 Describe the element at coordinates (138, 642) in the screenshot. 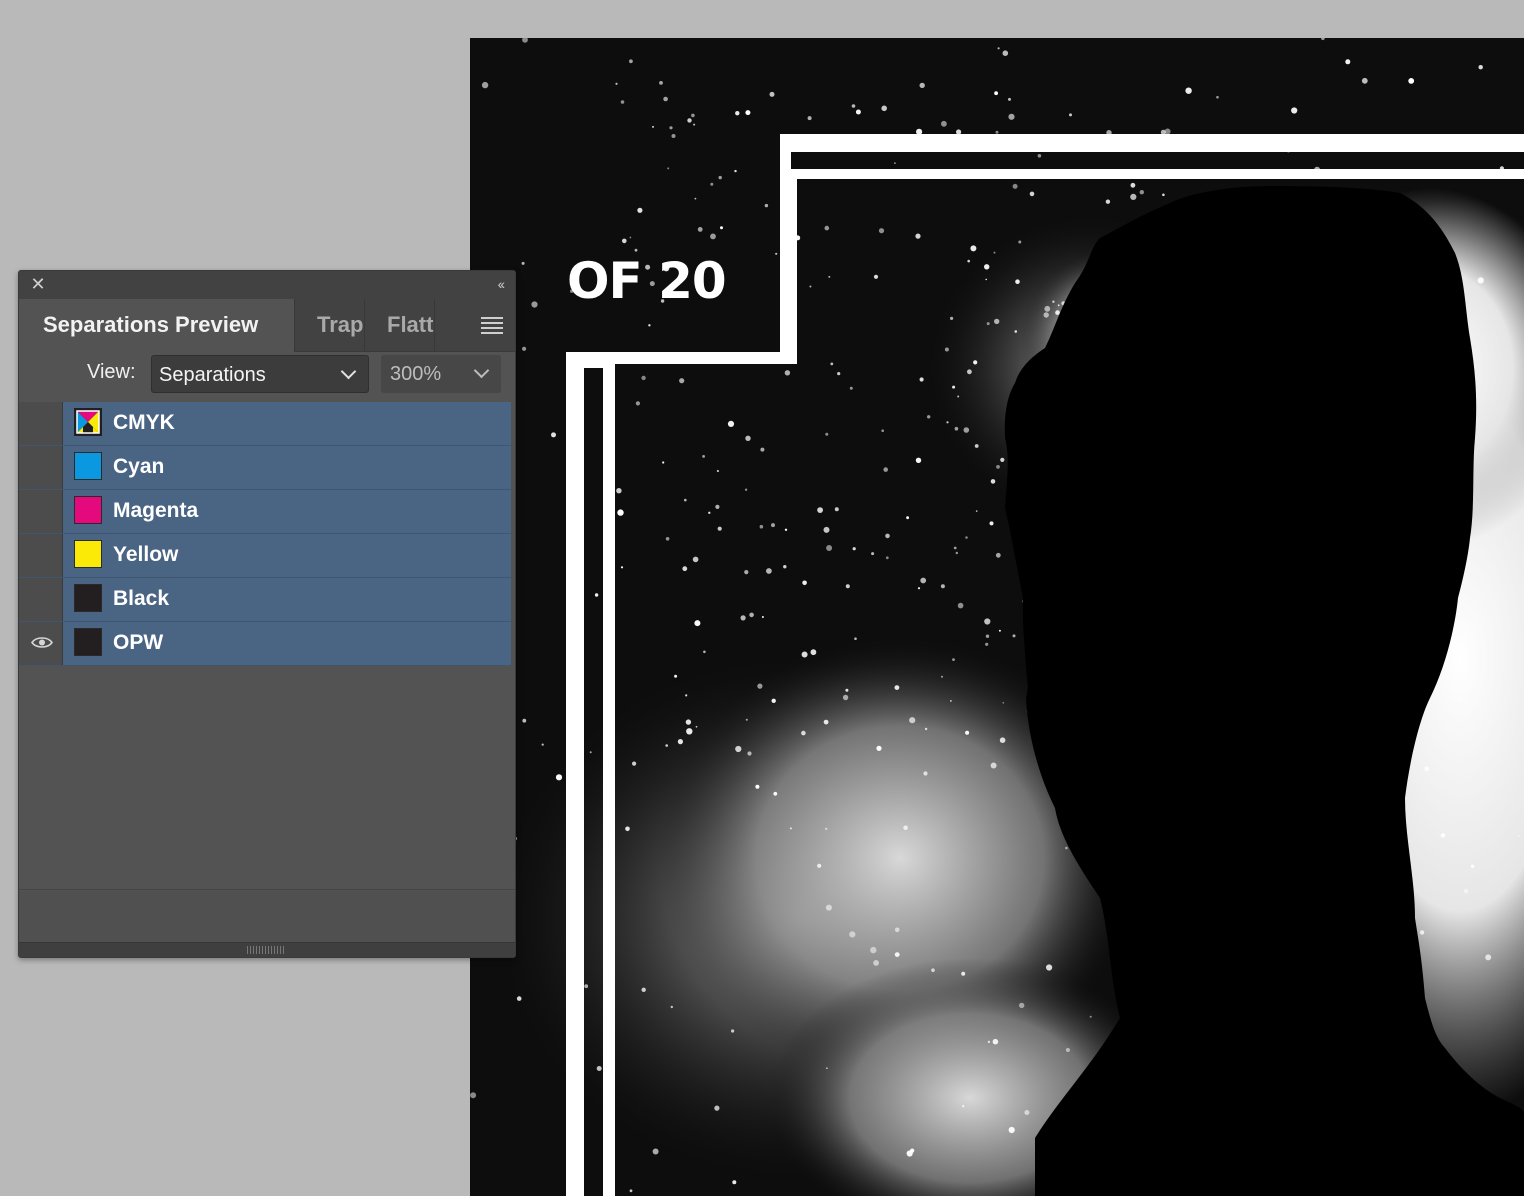

I see `plate-name: OPW` at that location.